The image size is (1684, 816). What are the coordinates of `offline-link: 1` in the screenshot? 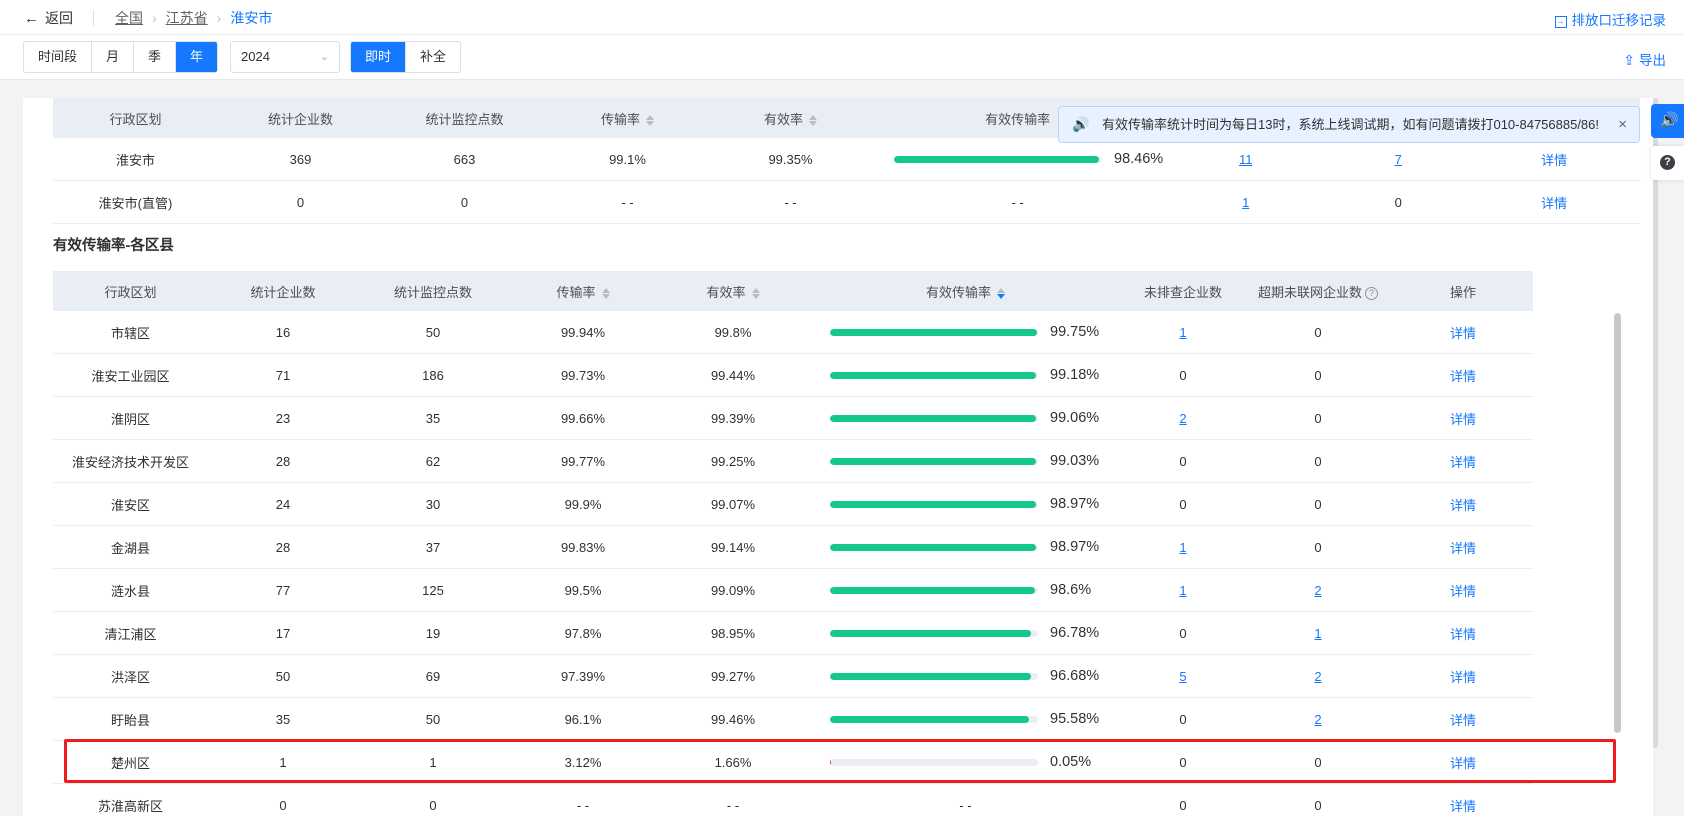 It's located at (1317, 633).